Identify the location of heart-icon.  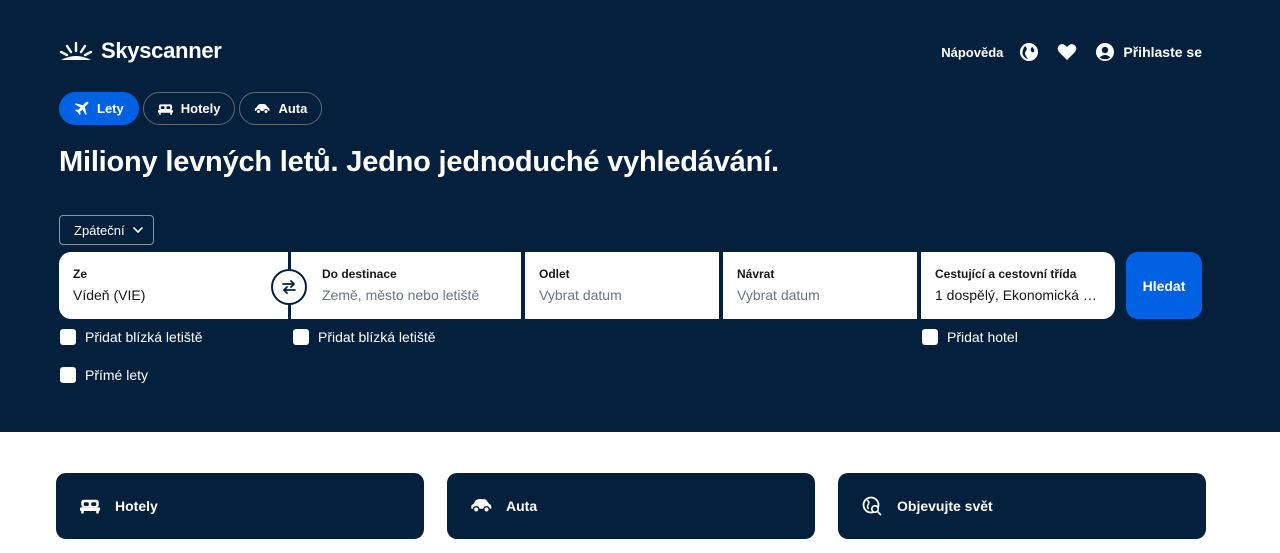
(1067, 52).